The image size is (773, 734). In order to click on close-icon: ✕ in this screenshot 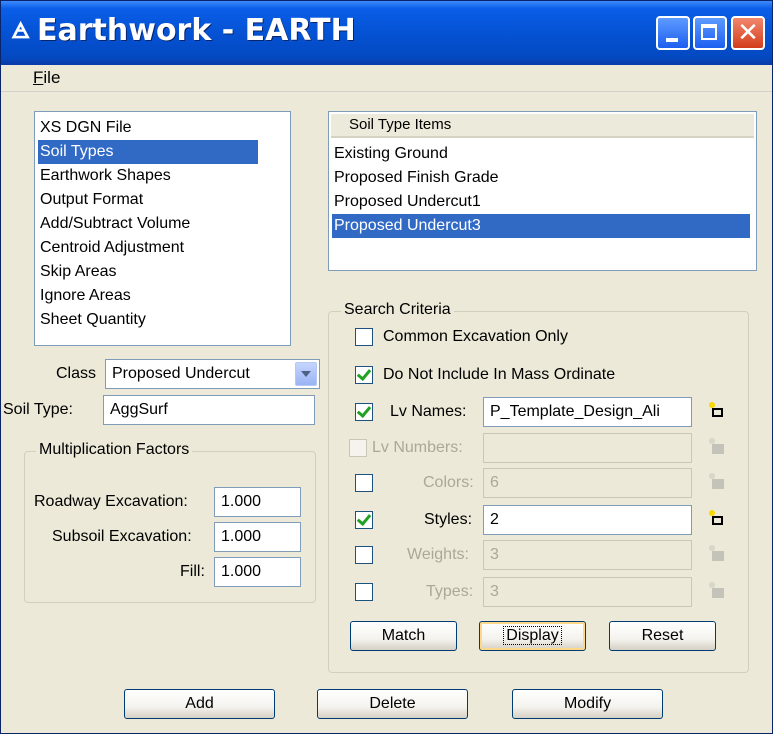, I will do `click(748, 33)`.